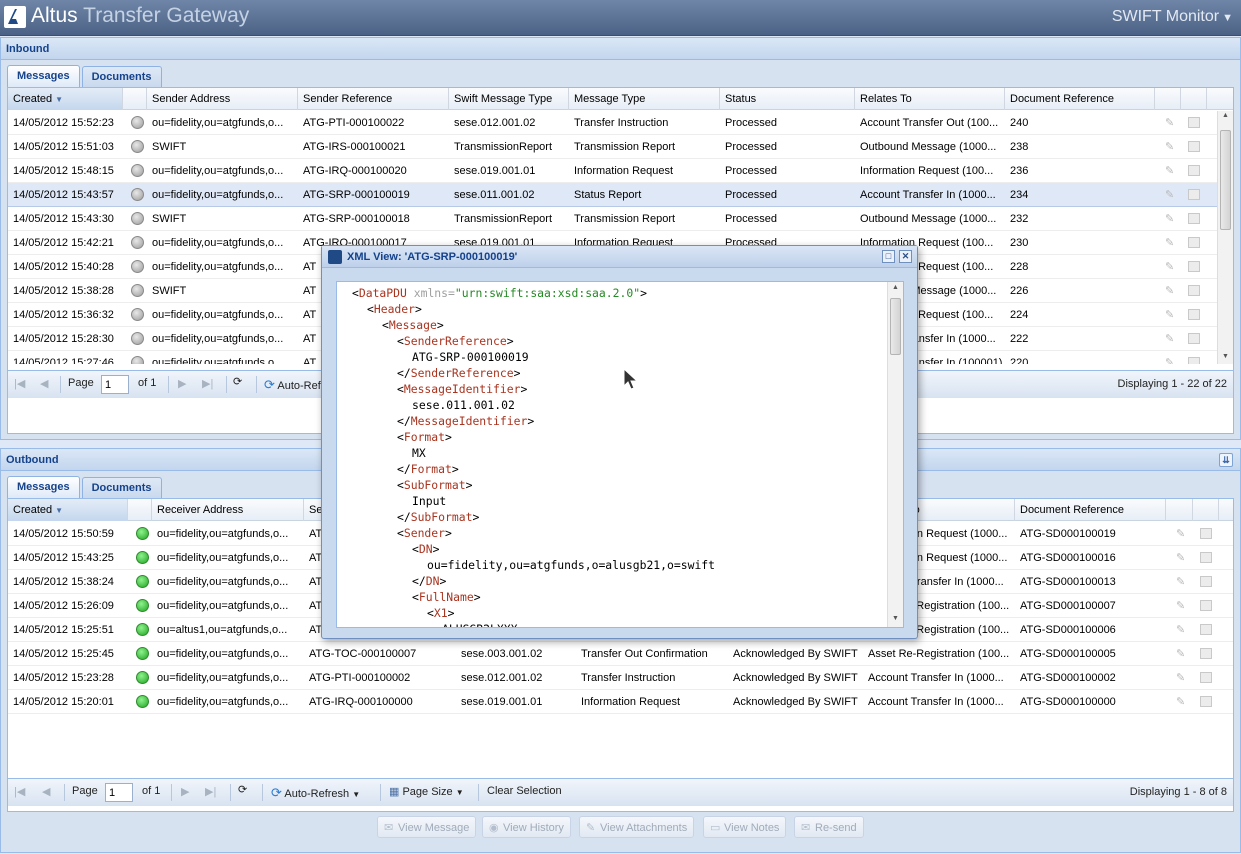 This screenshot has width=1241, height=854. I want to click on page-size-button: ▦ Page Size ▼, so click(426, 791).